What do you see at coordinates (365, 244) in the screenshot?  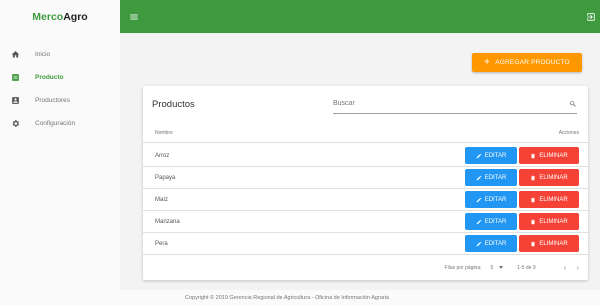 I see `table-row: Pera EDITAR ELIMINAR` at bounding box center [365, 244].